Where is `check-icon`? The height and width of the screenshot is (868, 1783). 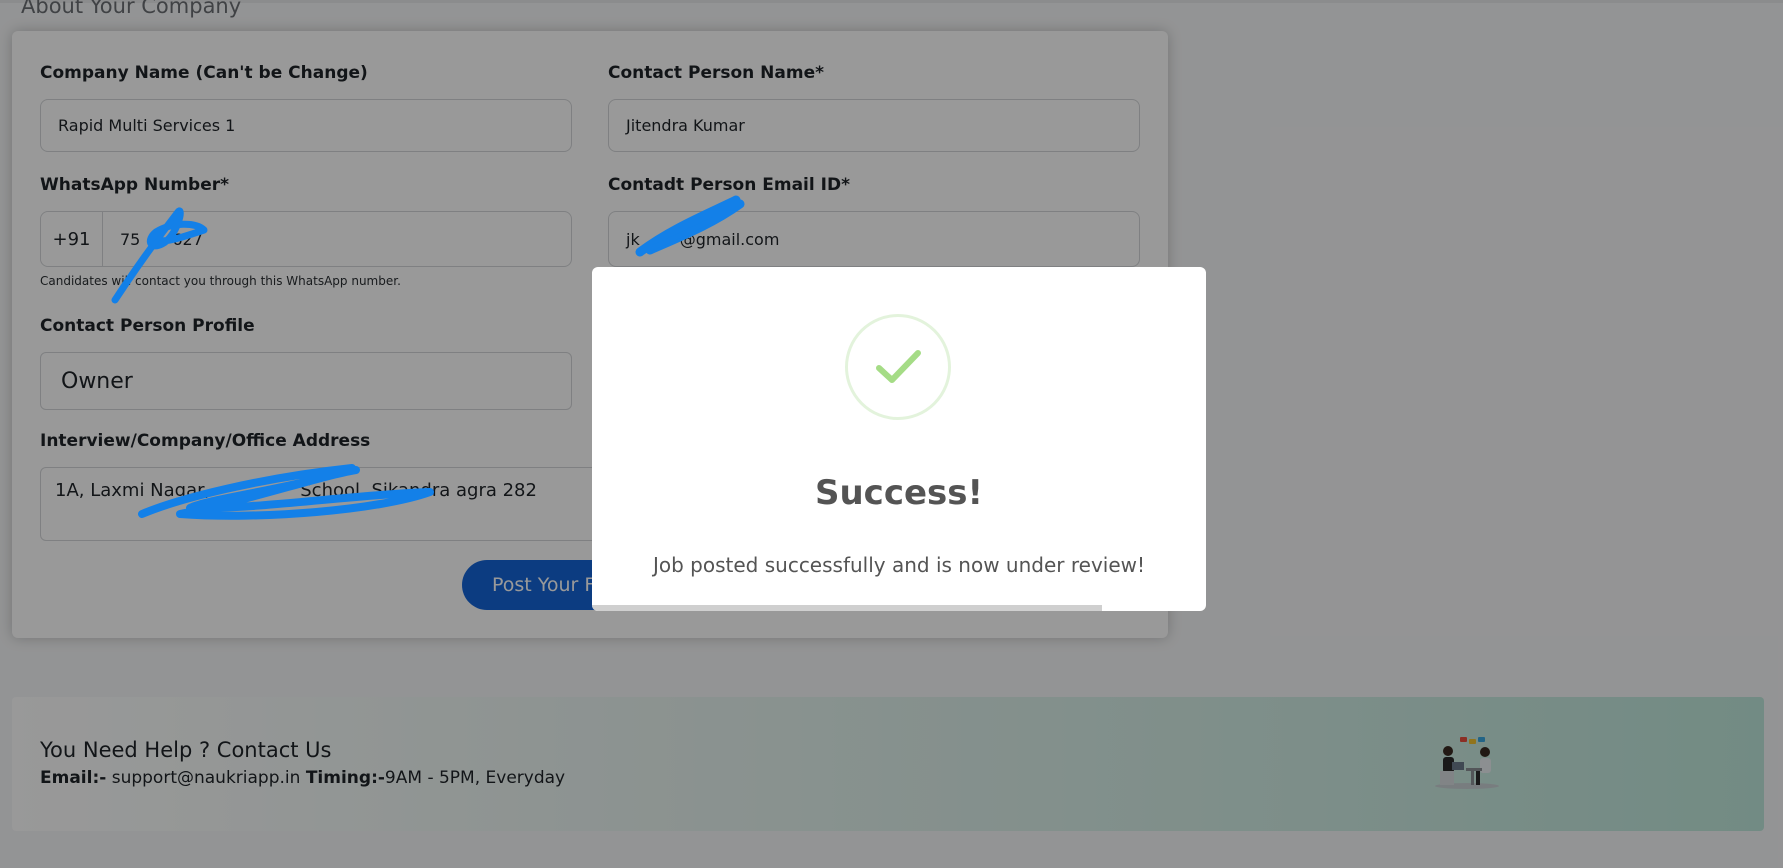 check-icon is located at coordinates (898, 366).